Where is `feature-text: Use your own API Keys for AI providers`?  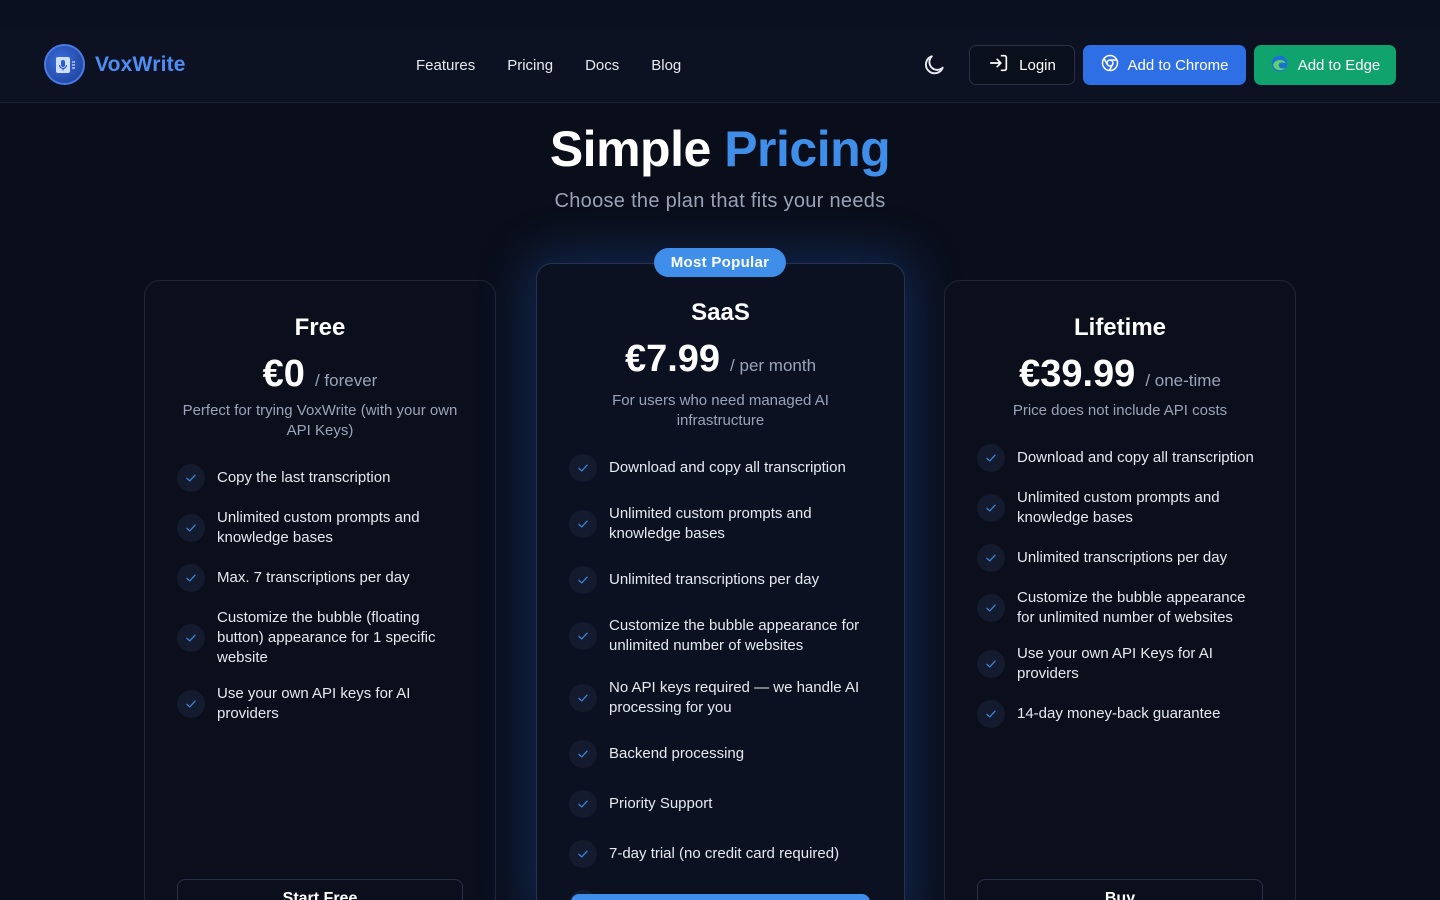 feature-text: Use your own API Keys for AI providers is located at coordinates (1115, 663).